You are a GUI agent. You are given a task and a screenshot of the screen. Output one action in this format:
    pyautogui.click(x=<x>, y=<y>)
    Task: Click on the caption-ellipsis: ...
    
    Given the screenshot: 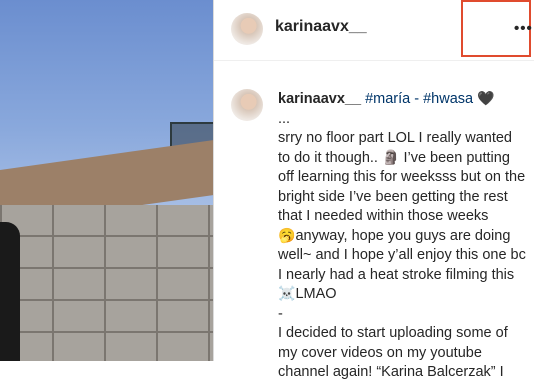 What is the action you would take?
    pyautogui.click(x=284, y=118)
    